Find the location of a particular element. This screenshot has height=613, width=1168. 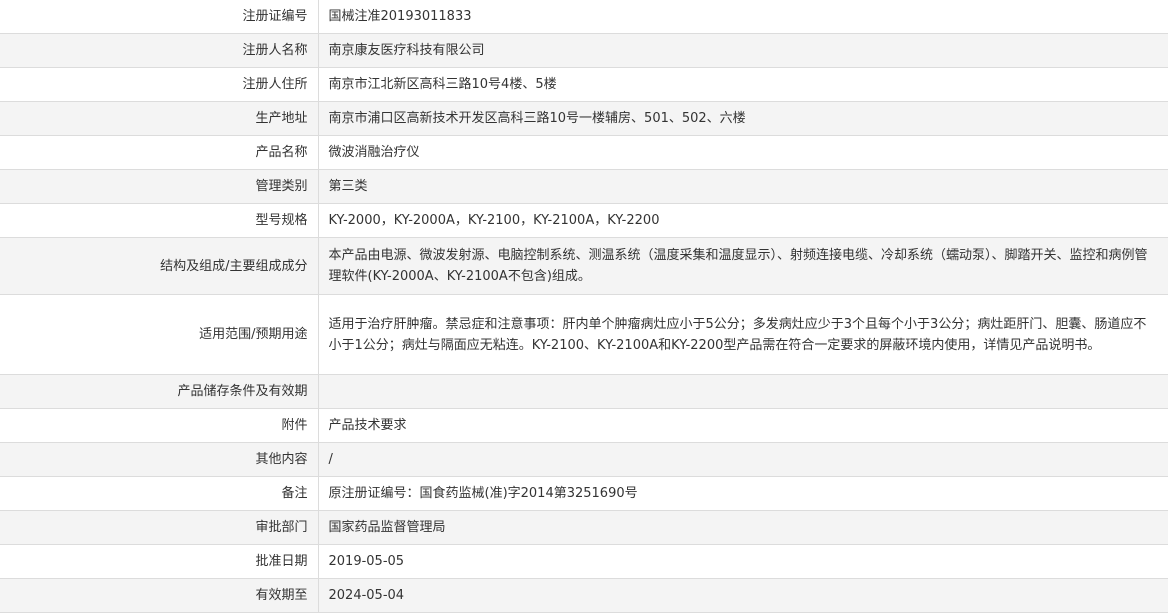

row-registrant-address: 注册人住所 南京市江北新区高科三路10号4楼、5楼 is located at coordinates (584, 84).